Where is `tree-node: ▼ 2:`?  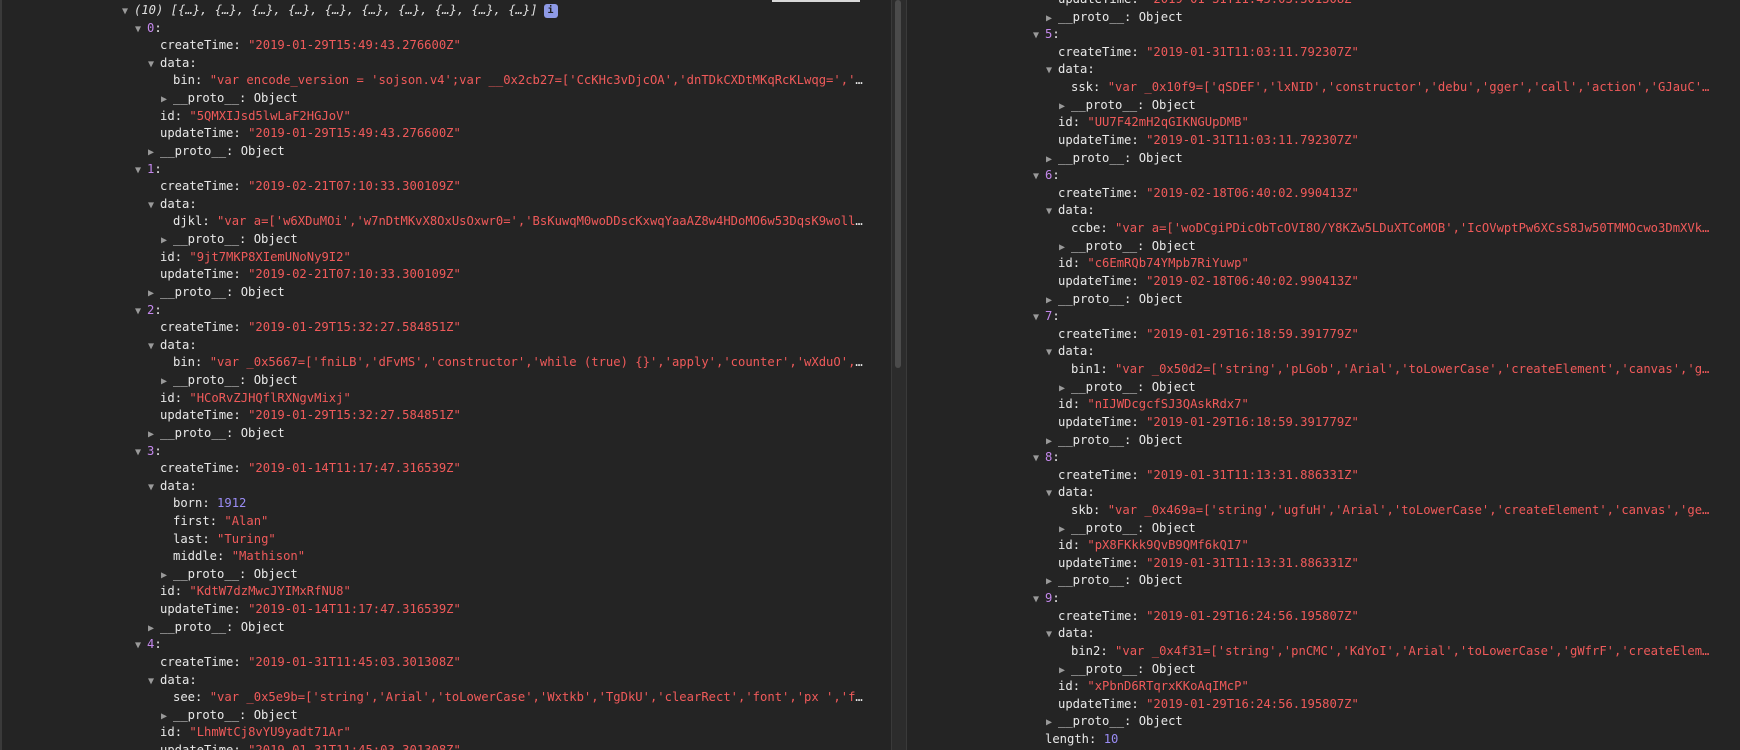 tree-node: ▼ 2: is located at coordinates (148, 310).